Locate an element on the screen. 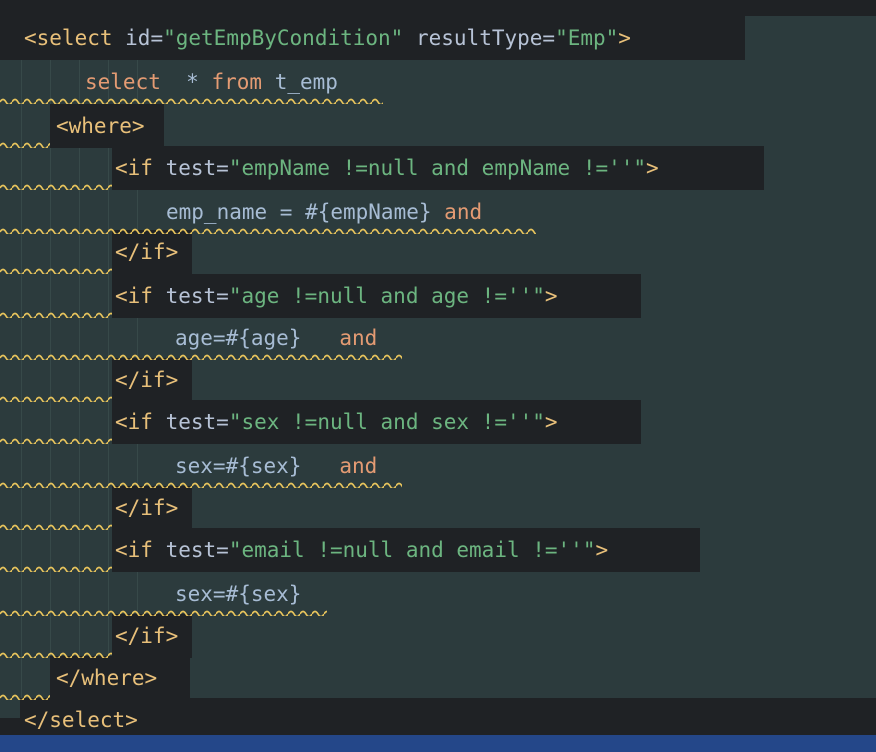 The image size is (876, 752). token: "getEmpByCondition" is located at coordinates (283, 38).